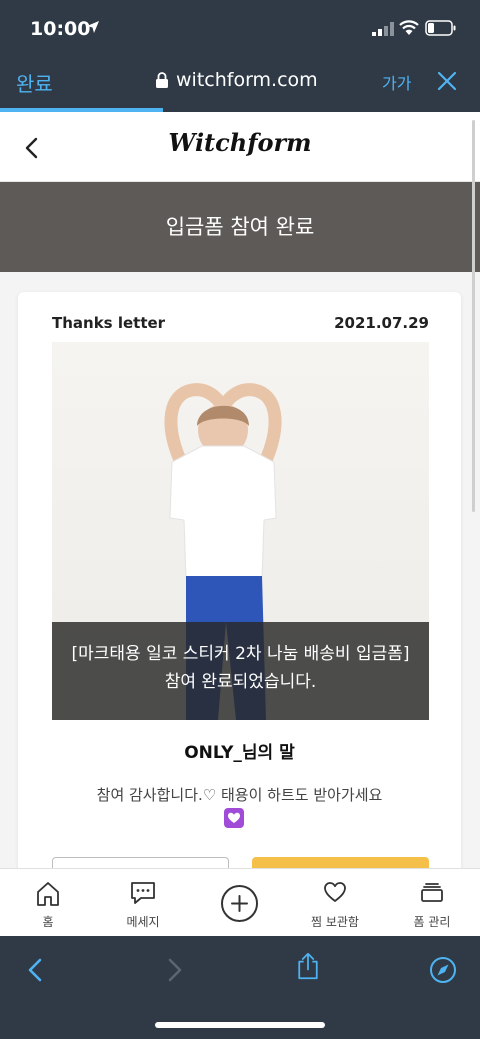  What do you see at coordinates (473, 316) in the screenshot?
I see `page-scrollbar` at bounding box center [473, 316].